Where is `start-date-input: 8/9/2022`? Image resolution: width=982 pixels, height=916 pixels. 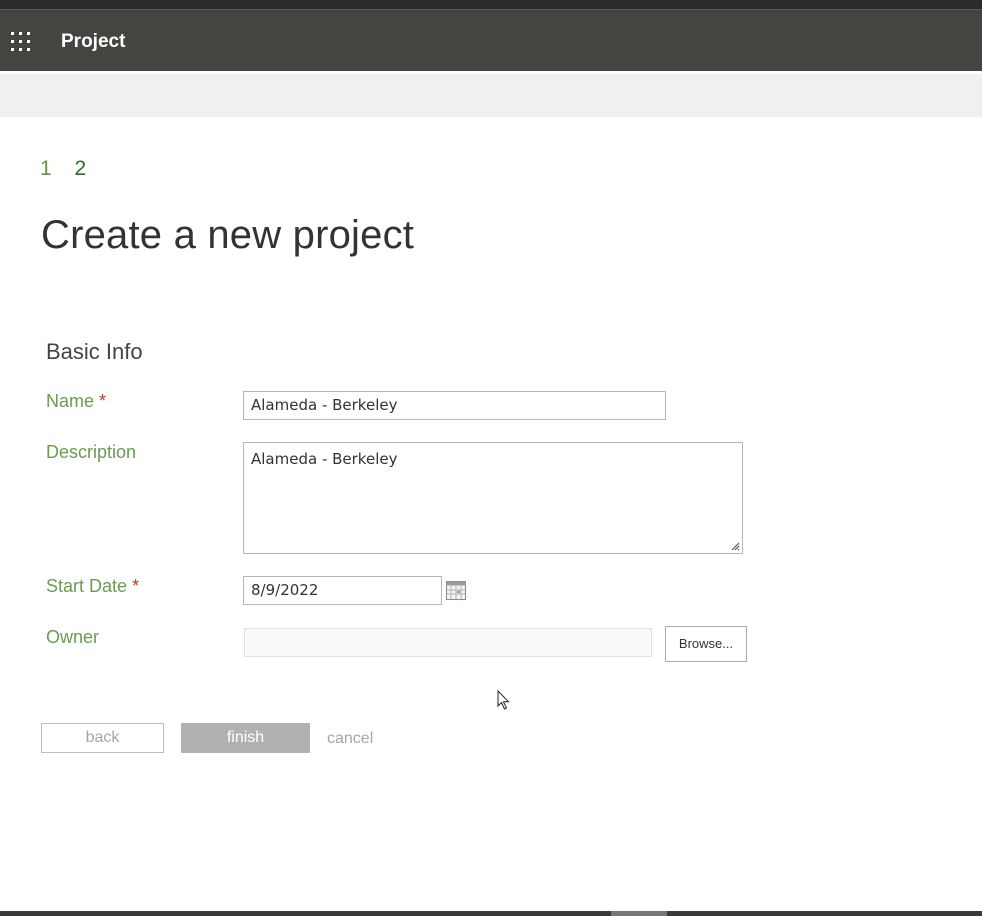 start-date-input: 8/9/2022 is located at coordinates (342, 590).